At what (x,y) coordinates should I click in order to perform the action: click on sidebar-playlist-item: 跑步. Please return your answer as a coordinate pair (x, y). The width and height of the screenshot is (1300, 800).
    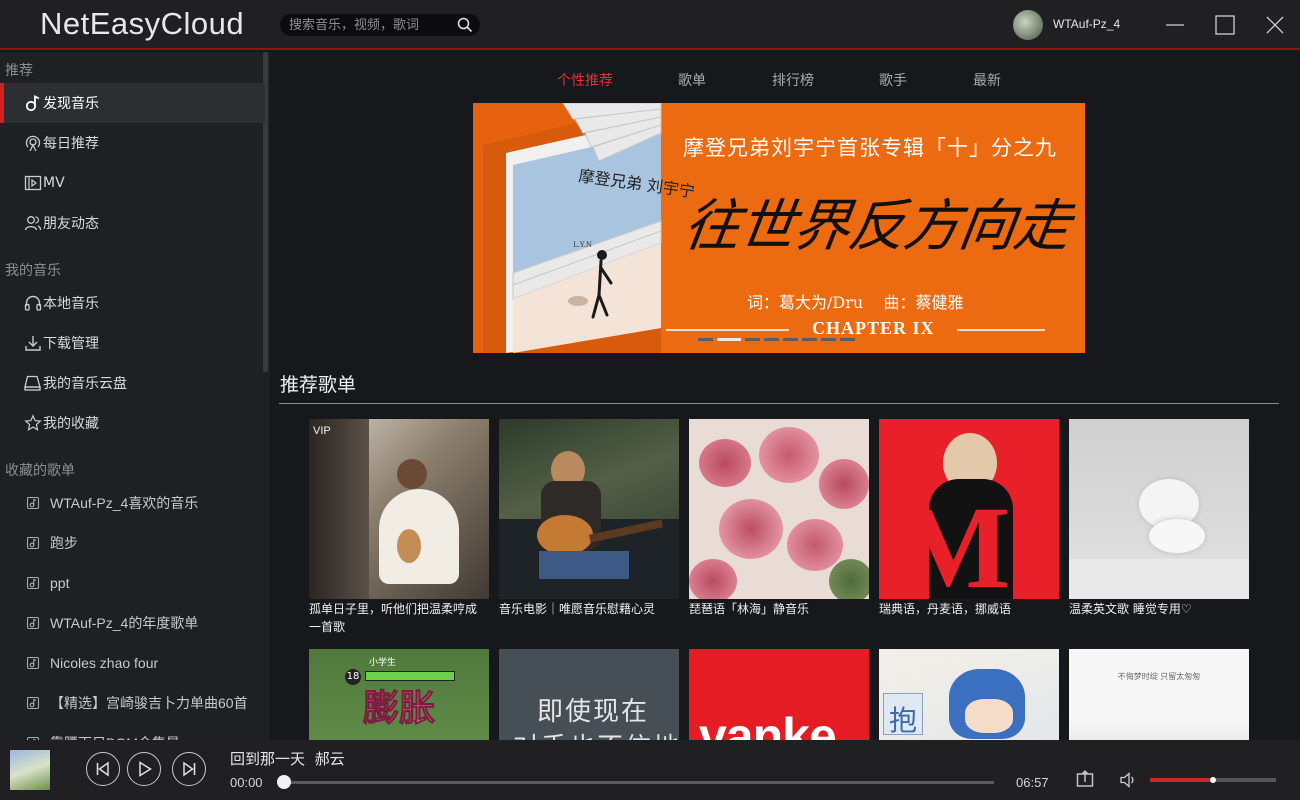
    Looking at the image, I should click on (132, 543).